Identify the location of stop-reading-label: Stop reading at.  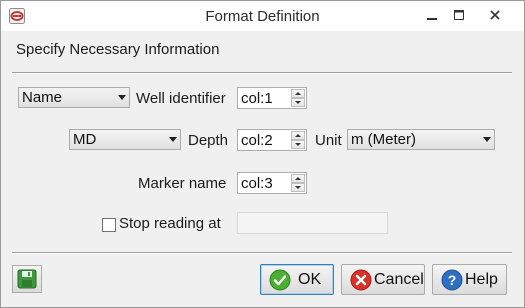
(170, 223).